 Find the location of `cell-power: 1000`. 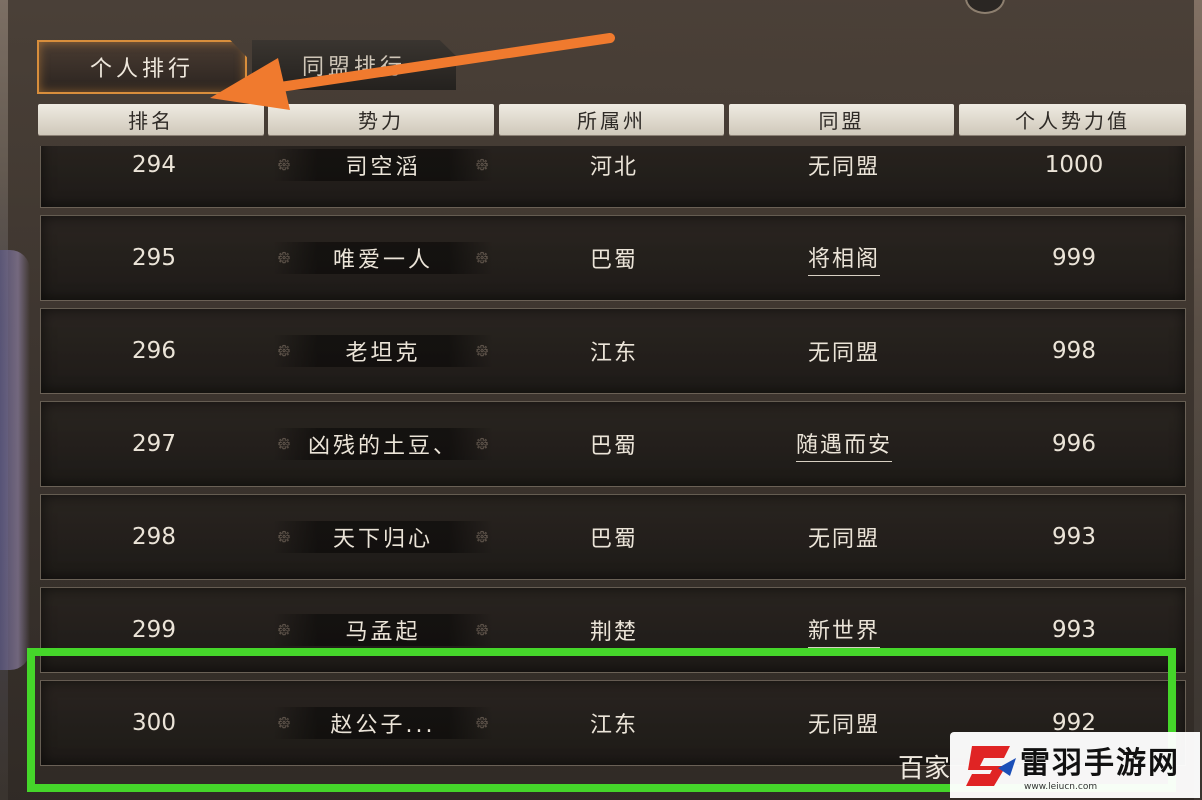

cell-power: 1000 is located at coordinates (1073, 176).